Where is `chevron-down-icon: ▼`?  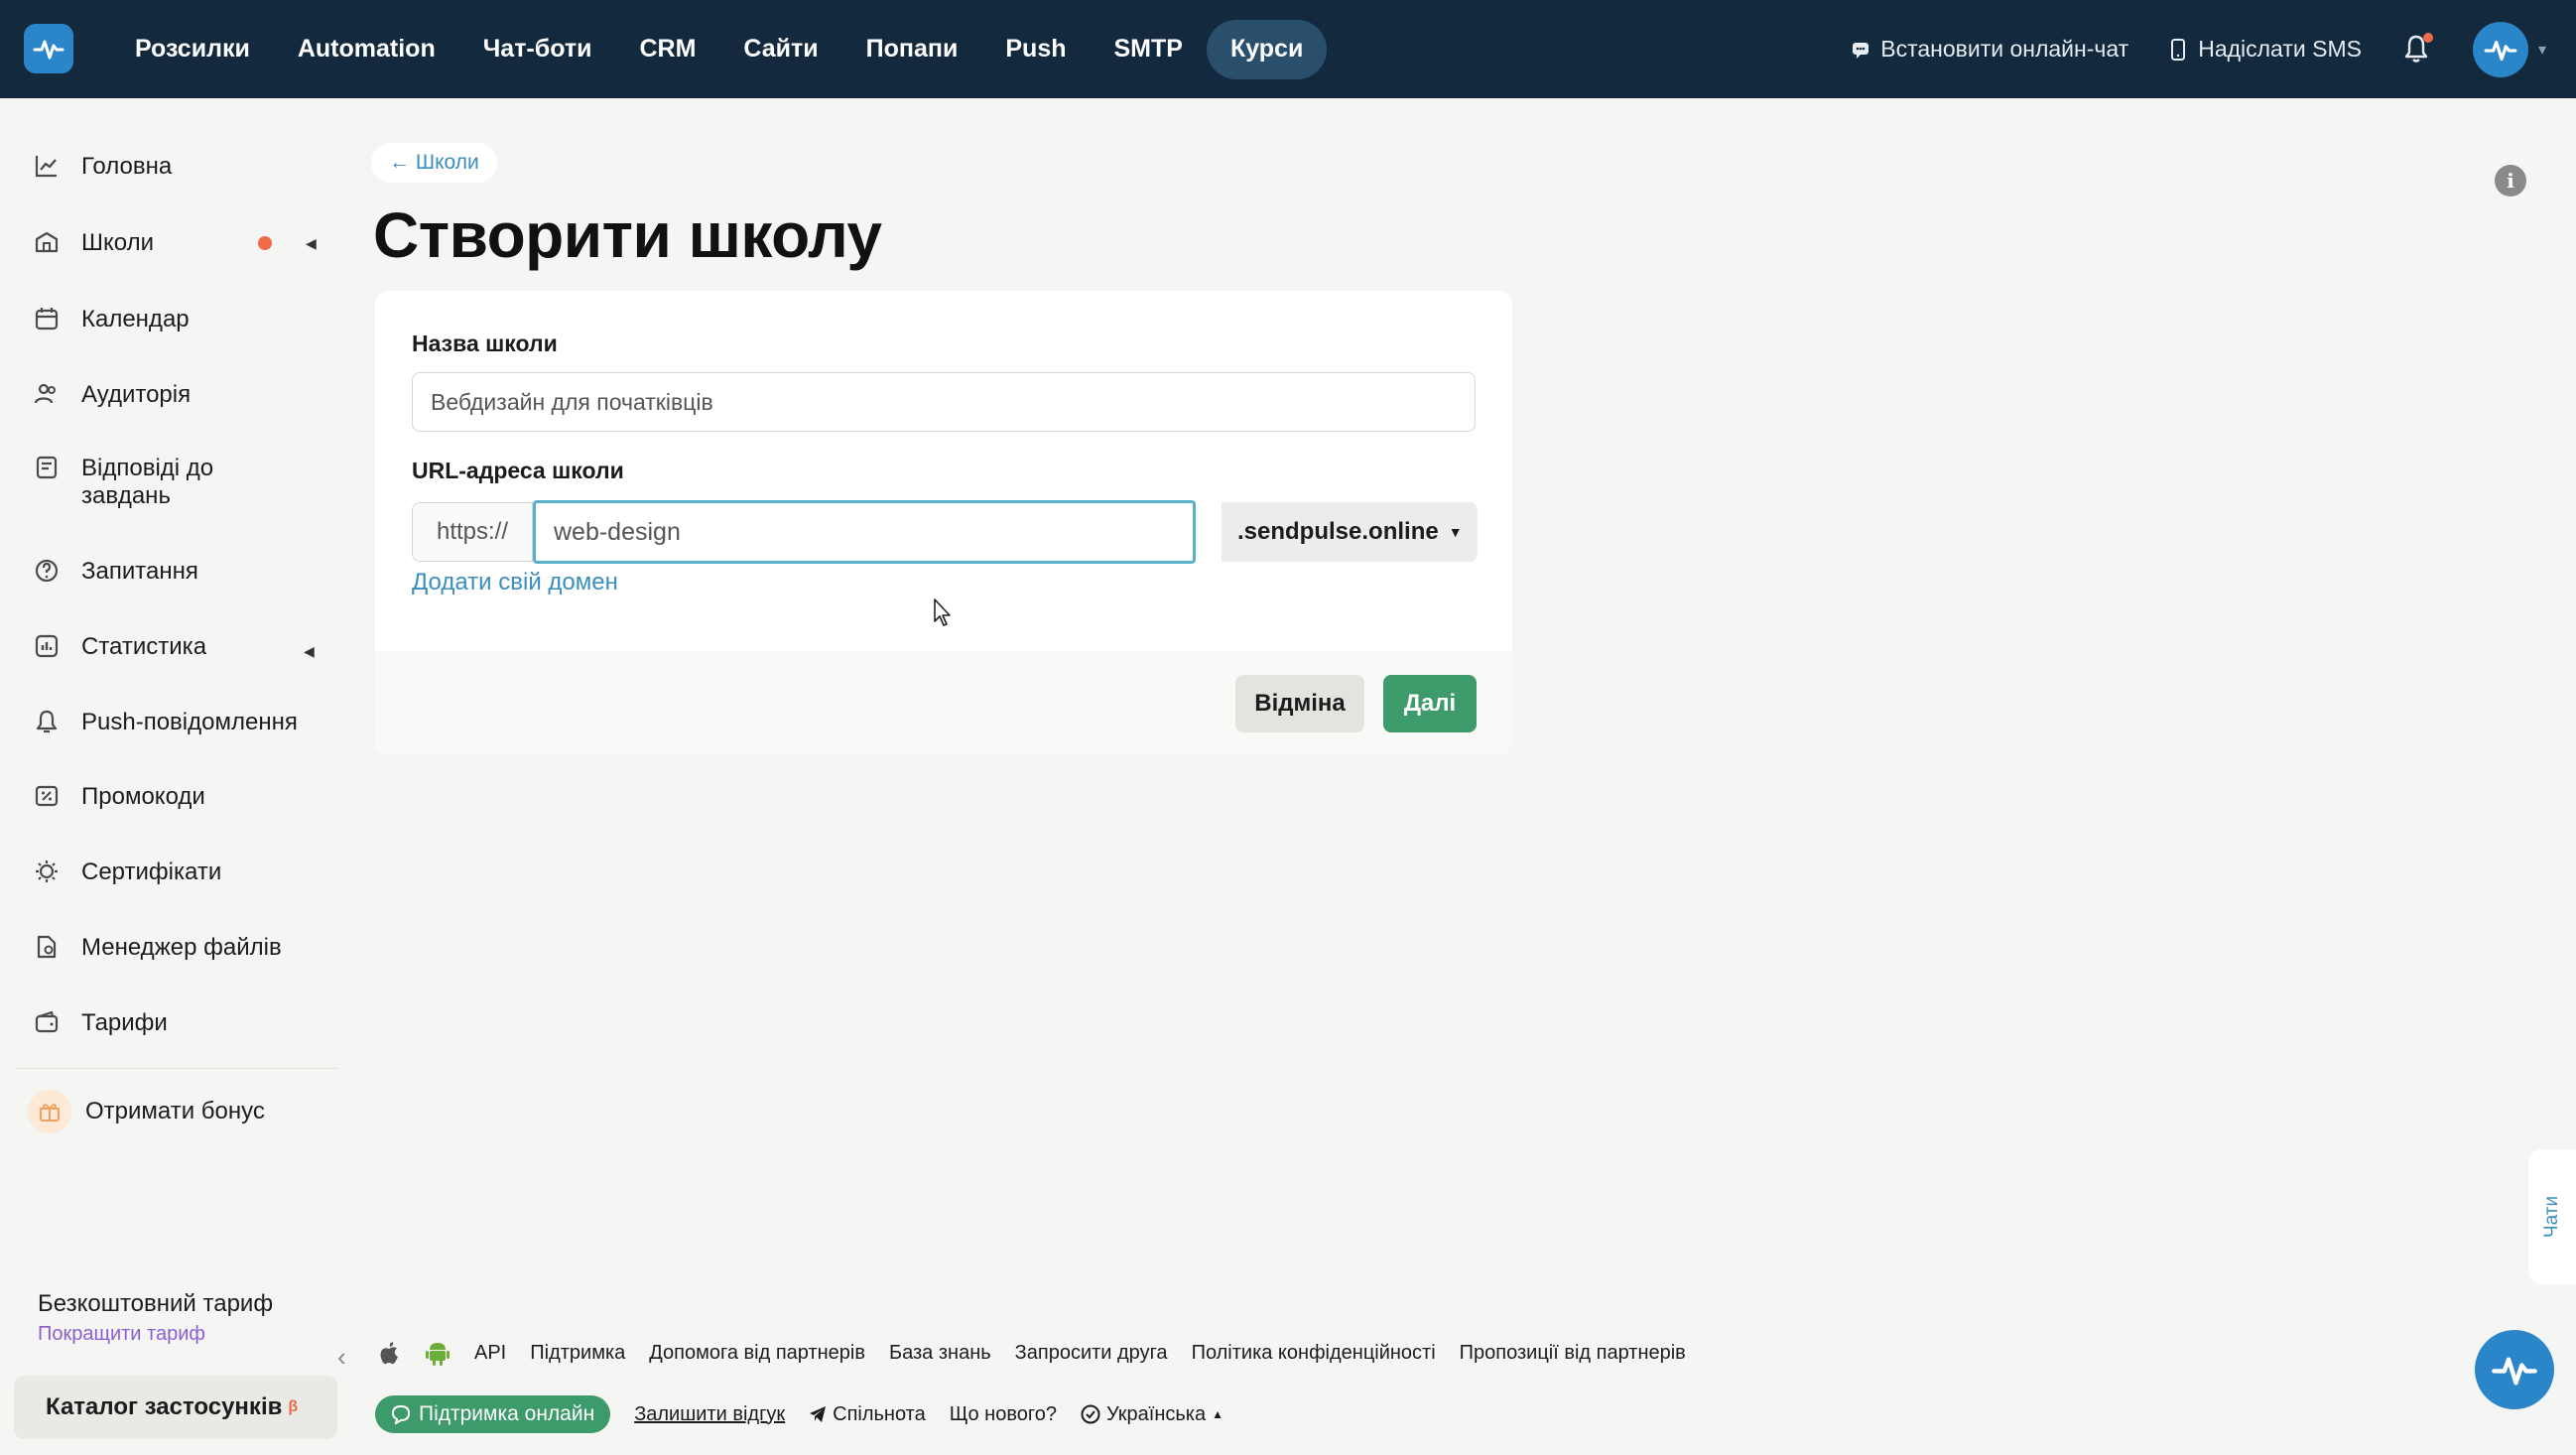 chevron-down-icon: ▼ is located at coordinates (1455, 532).